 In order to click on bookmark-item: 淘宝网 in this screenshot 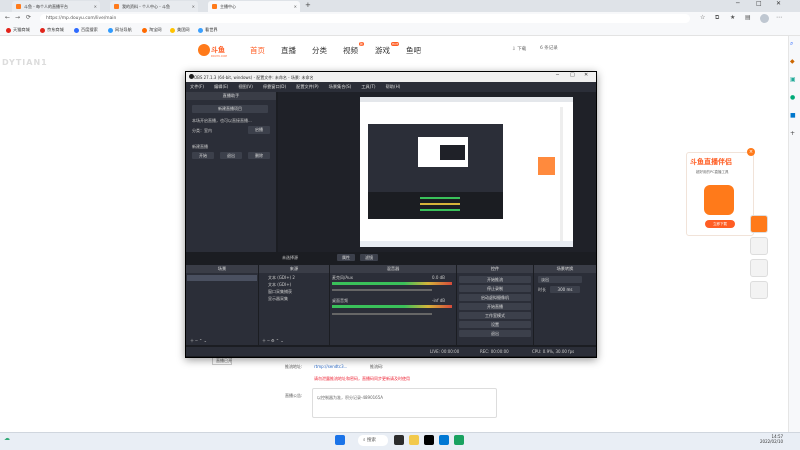, I will do `click(152, 30)`.